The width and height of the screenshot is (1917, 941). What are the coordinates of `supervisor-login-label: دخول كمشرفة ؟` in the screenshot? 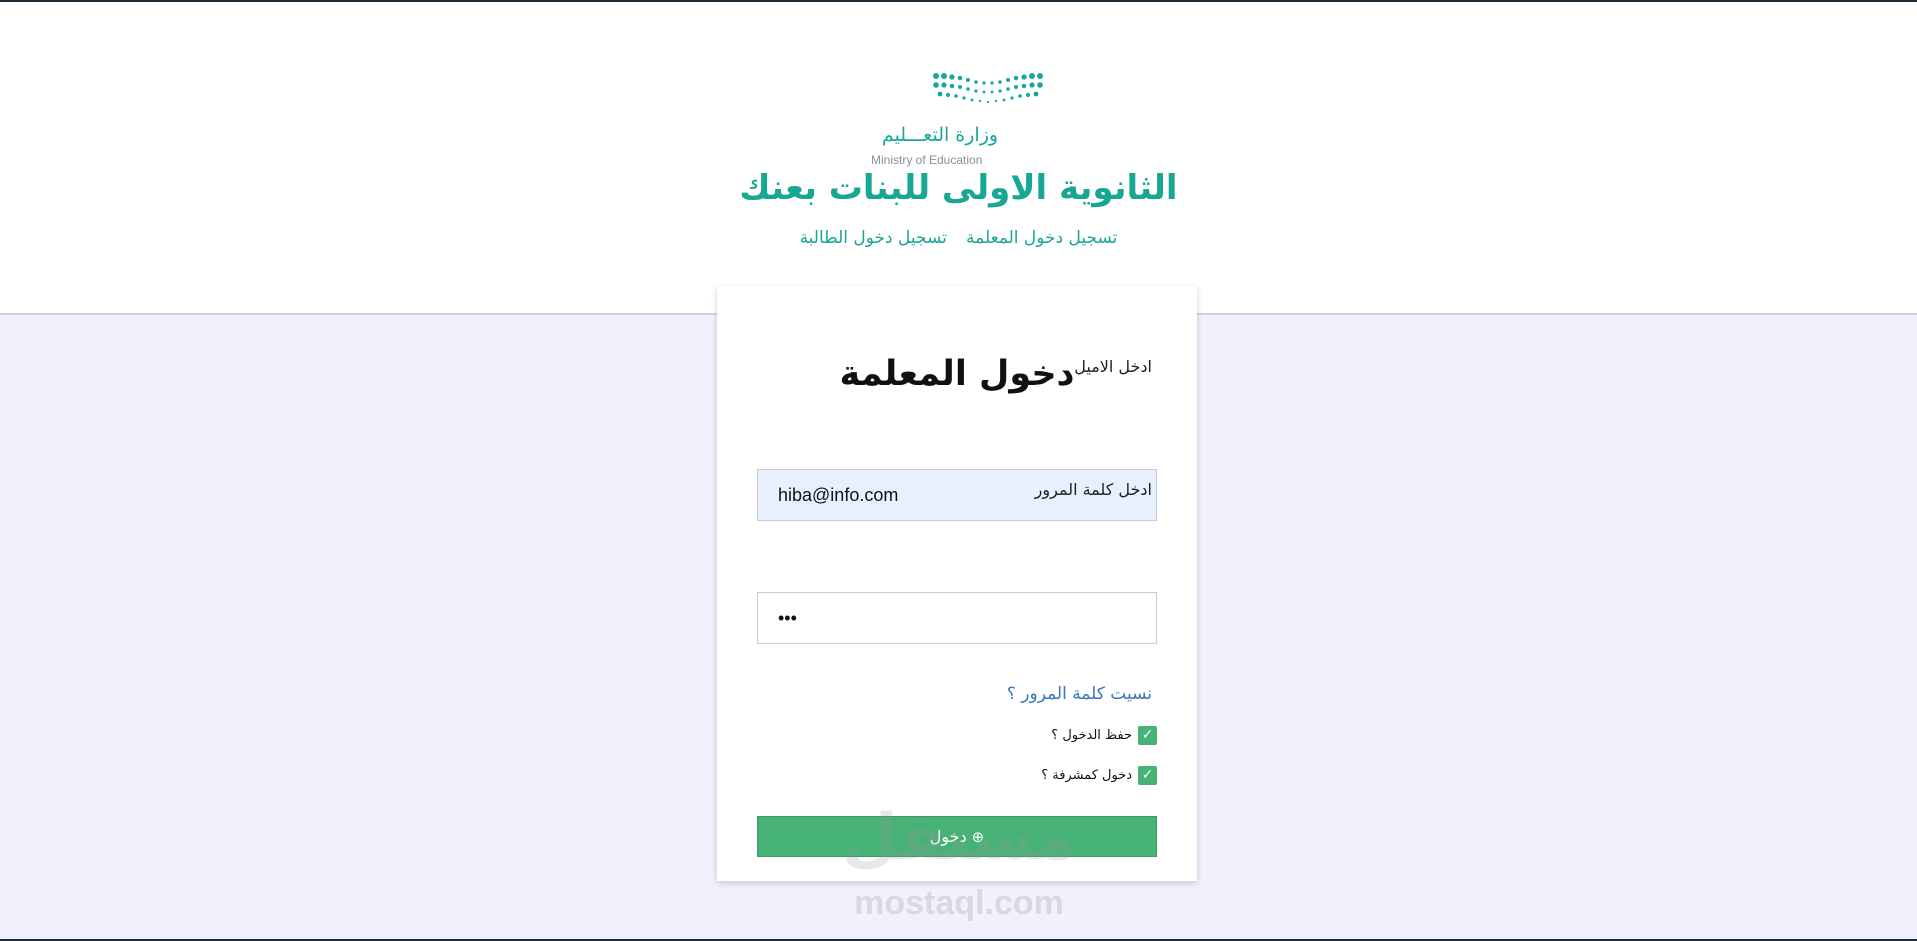 It's located at (1086, 775).